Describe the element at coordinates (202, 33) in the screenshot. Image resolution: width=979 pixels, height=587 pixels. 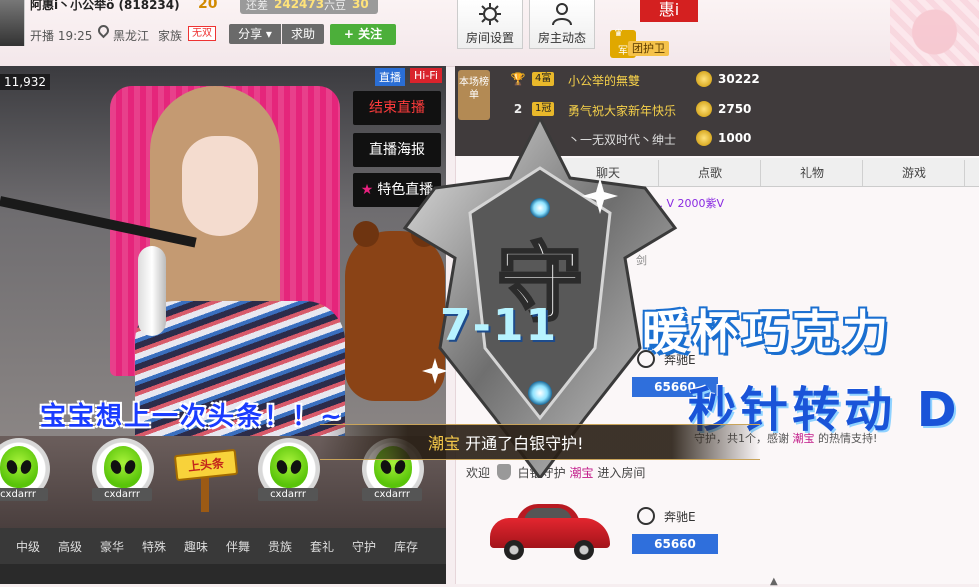
I see `family-badge: 无双` at that location.